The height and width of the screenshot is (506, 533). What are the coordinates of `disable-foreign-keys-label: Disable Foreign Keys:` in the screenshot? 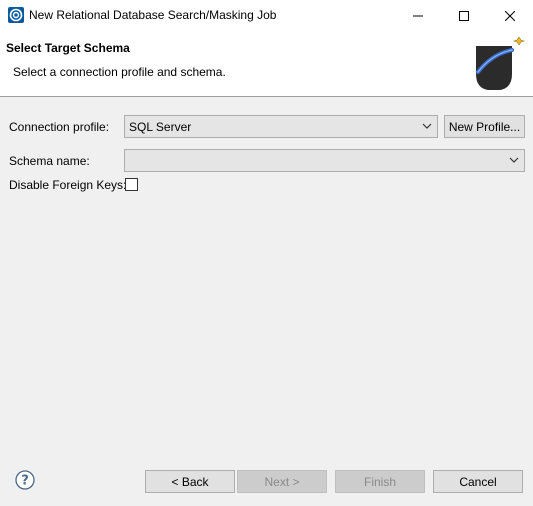 It's located at (68, 185).